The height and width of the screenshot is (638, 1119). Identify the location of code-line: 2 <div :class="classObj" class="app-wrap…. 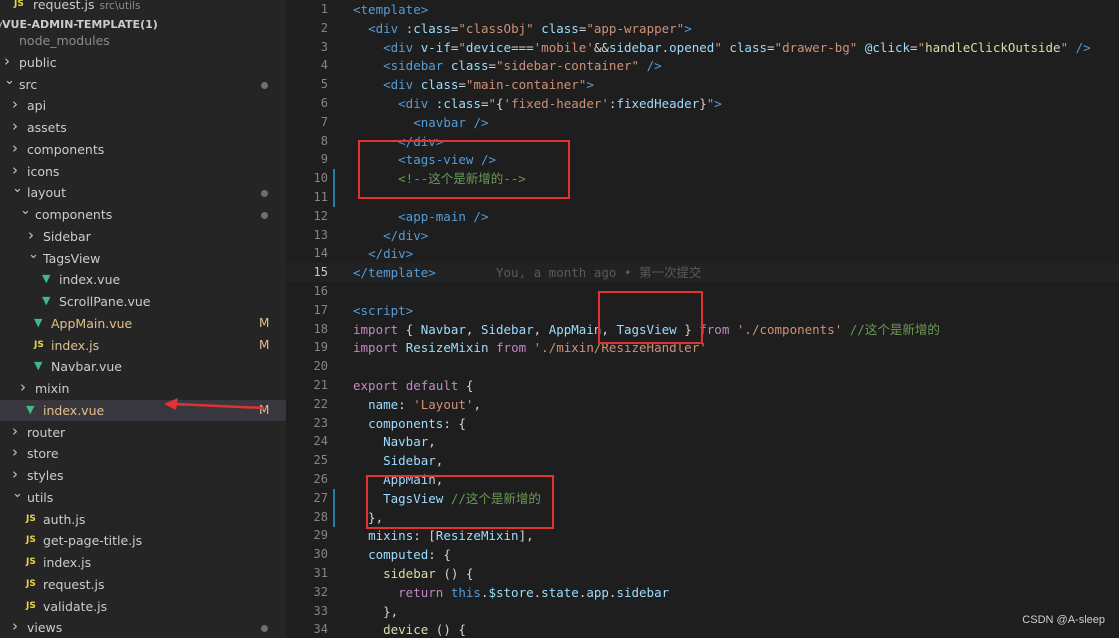
(702, 28).